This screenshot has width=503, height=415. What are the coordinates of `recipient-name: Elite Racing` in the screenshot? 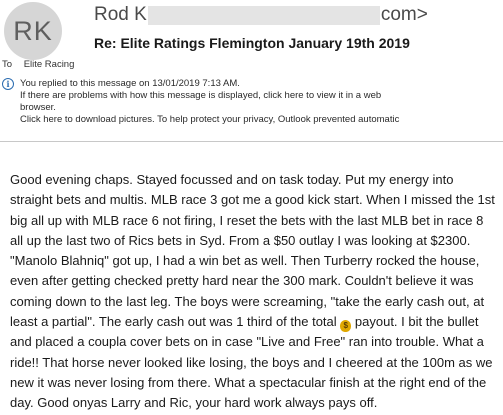 It's located at (49, 64).